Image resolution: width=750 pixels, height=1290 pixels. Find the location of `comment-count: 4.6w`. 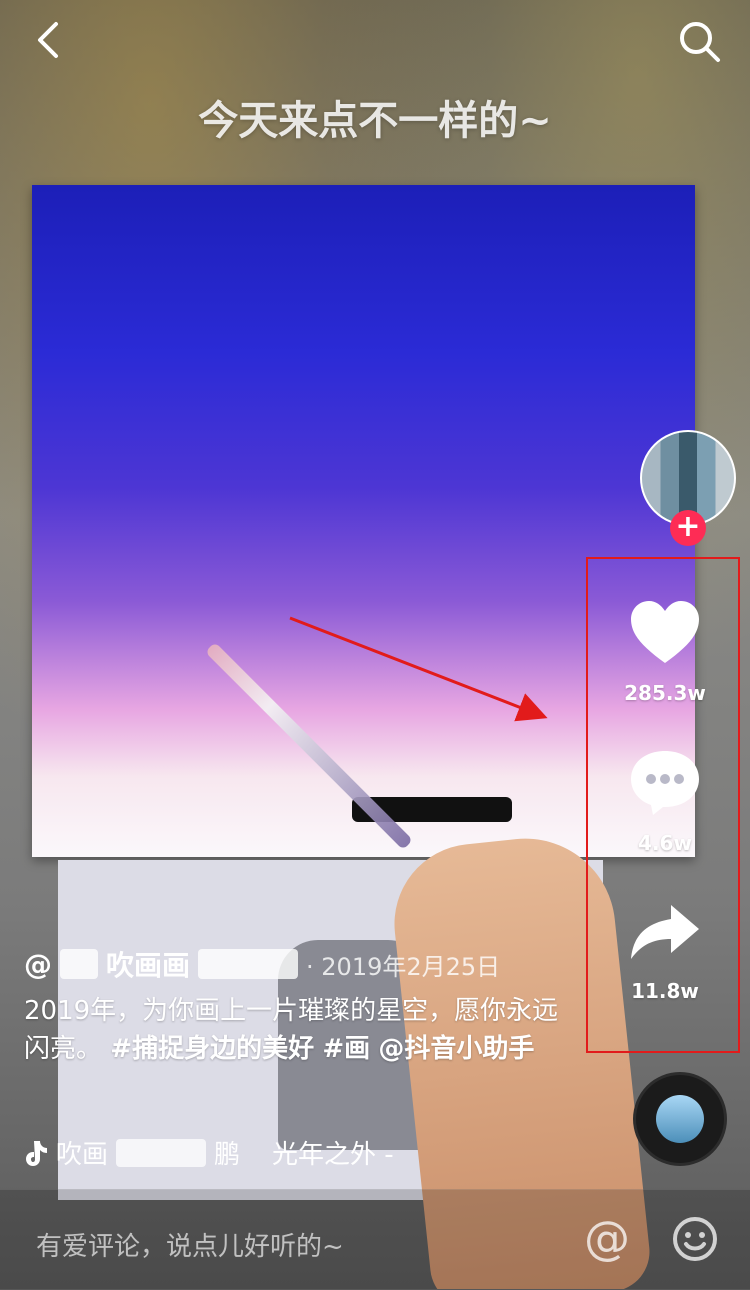

comment-count: 4.6w is located at coordinates (665, 843).